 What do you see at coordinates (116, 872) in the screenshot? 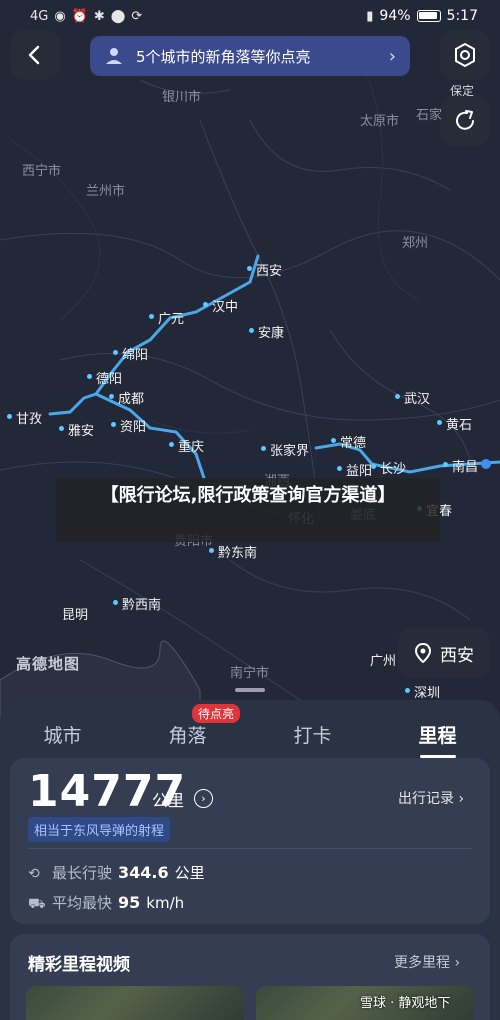
I see `longest-drive-row: ⟲ 最长行驶 344.6 公里` at bounding box center [116, 872].